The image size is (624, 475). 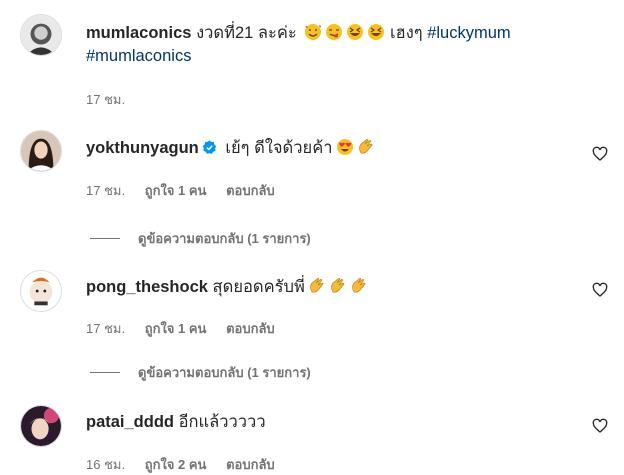 I want to click on comment-2-view-replies: ดูข้อความตอบกลับ (1 รายการ), so click(x=200, y=372).